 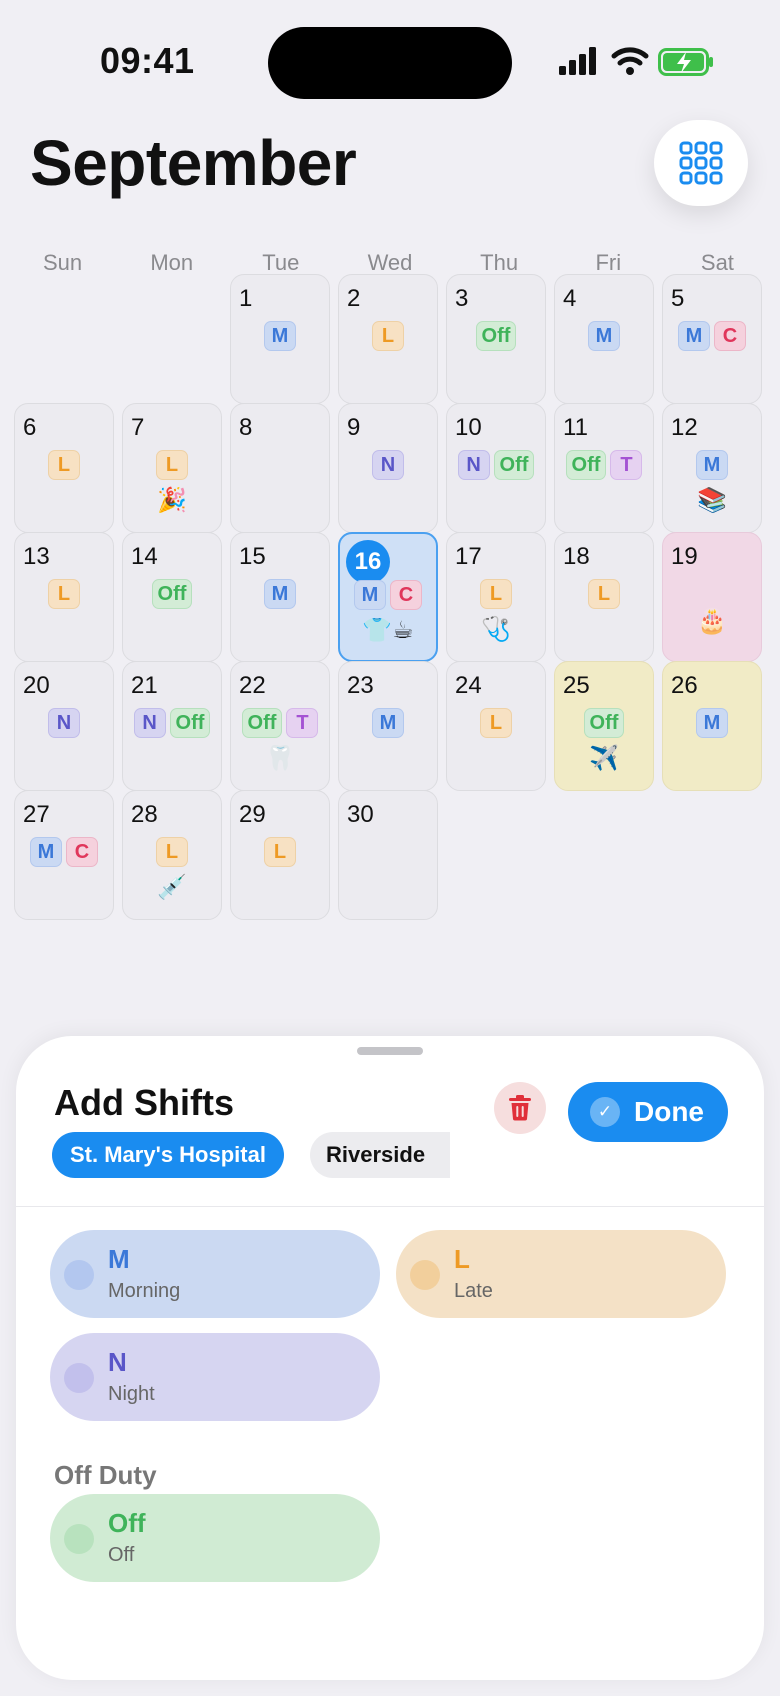 I want to click on day-number: 17, so click(x=468, y=556).